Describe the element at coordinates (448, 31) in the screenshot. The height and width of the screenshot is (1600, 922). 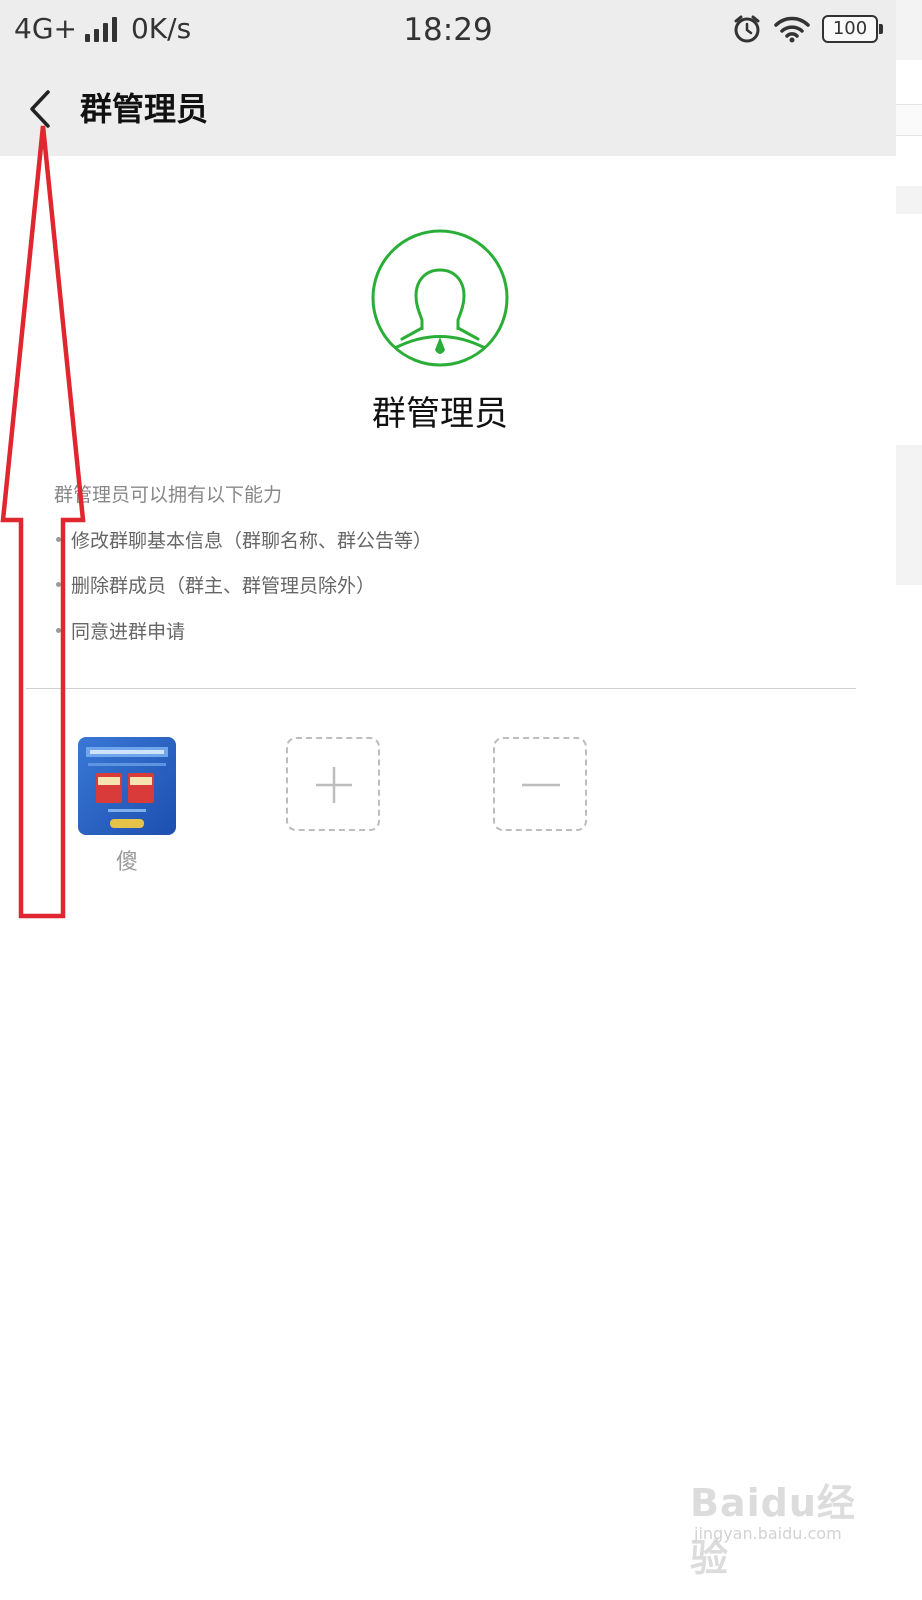
I see `status-bar: 4G+ 0K/s 18:29 100` at that location.